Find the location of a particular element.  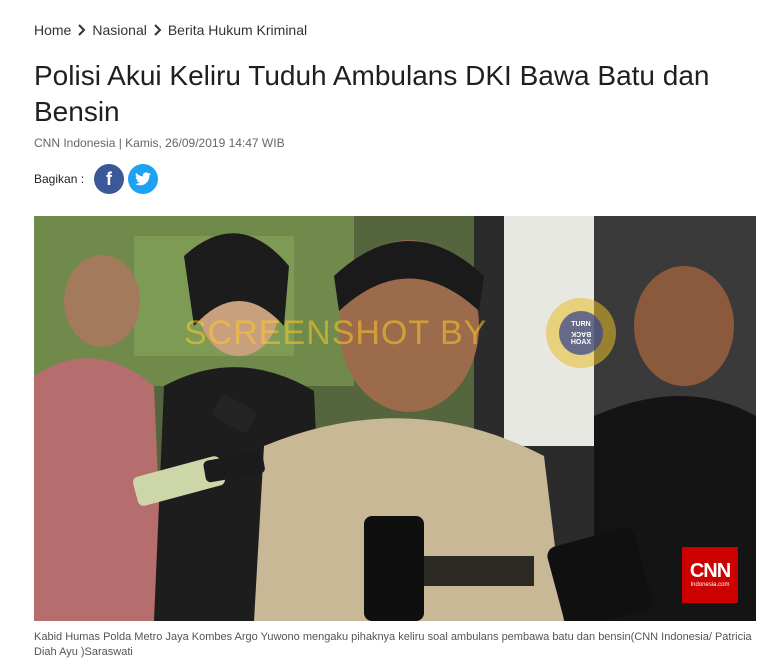

cnn-logo-sub: Indonesia.com is located at coordinates (710, 585).